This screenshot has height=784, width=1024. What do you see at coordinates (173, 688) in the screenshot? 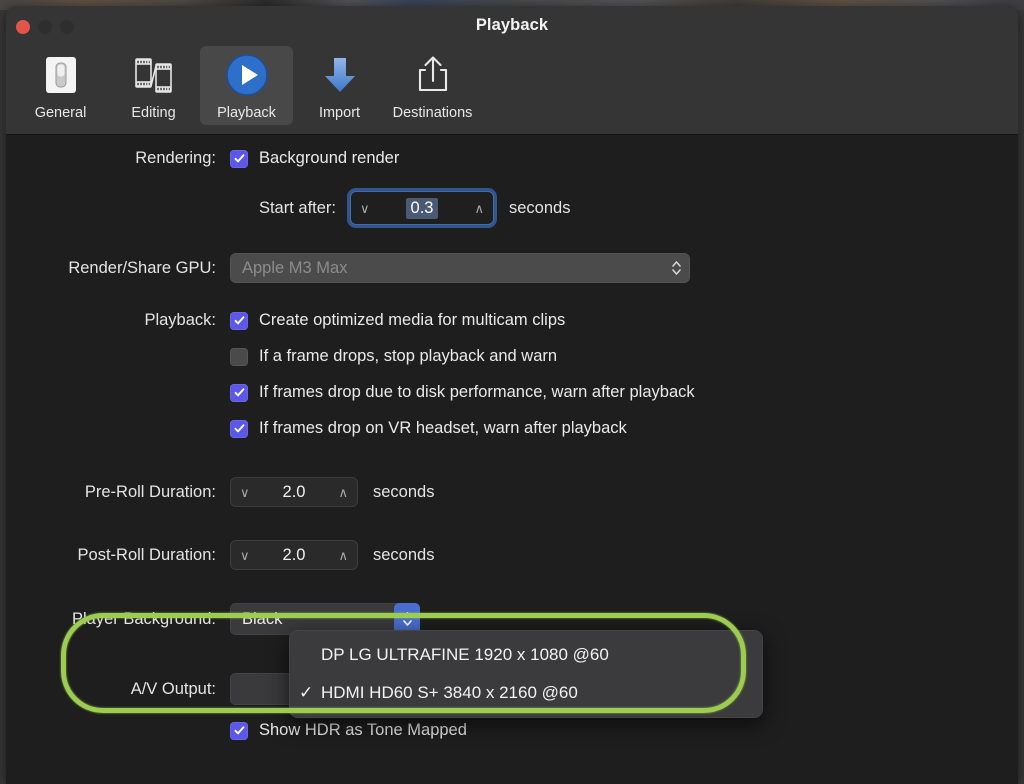
I see `av-output-label: A/V Output:` at bounding box center [173, 688].